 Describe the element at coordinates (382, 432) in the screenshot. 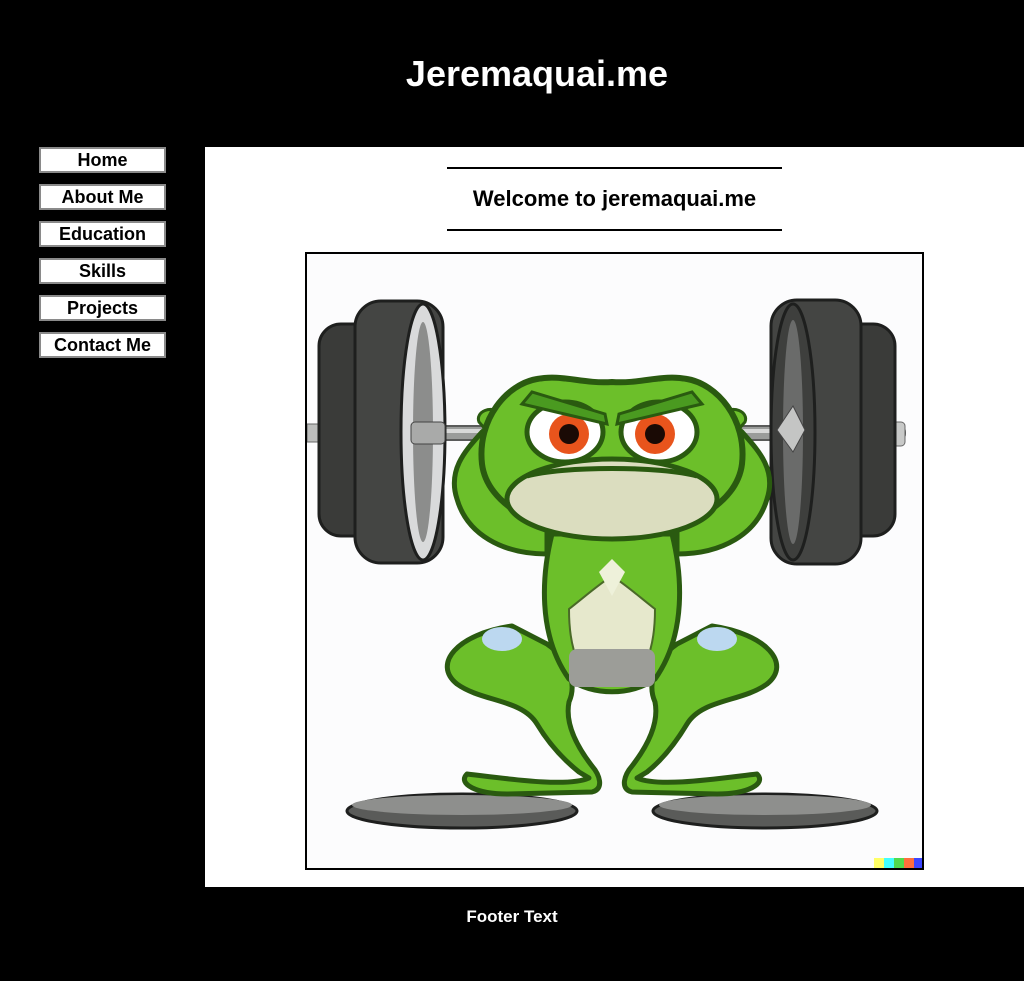

I see `left-weight-plates` at that location.